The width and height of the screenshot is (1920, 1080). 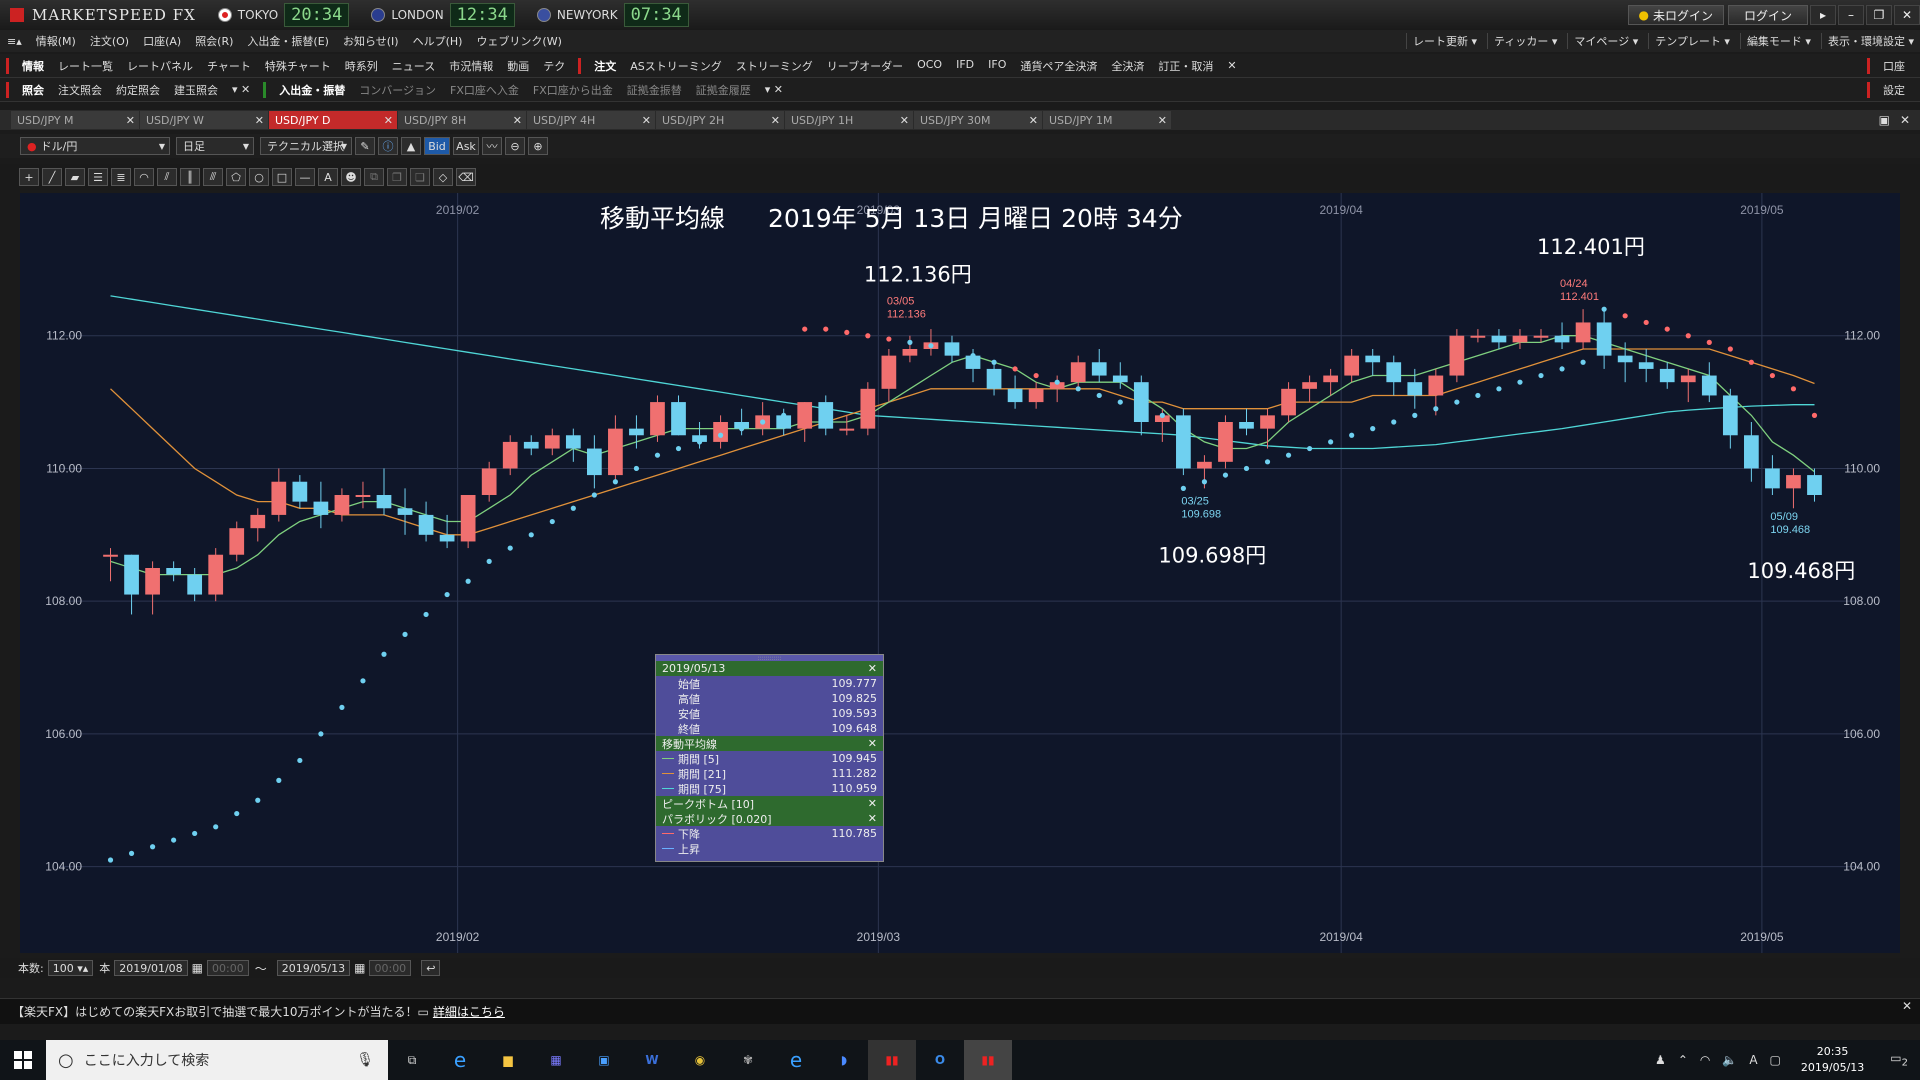 I want to click on window-app-icon: ▣, so click(x=604, y=1060).